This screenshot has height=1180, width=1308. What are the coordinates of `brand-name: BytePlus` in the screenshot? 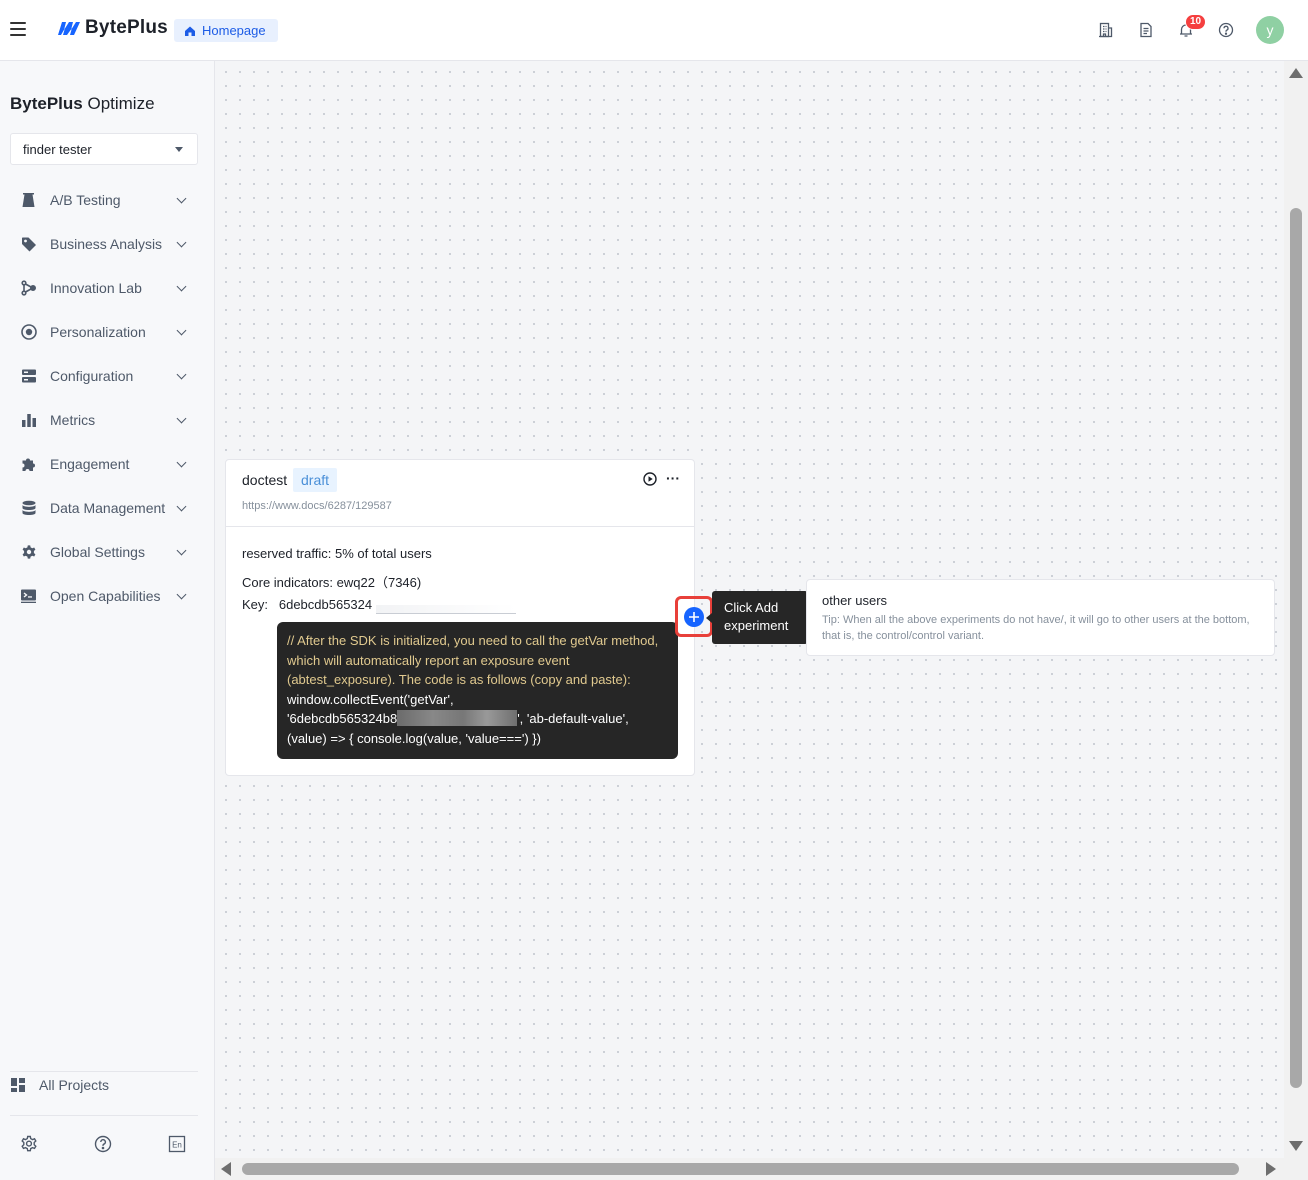 It's located at (126, 27).